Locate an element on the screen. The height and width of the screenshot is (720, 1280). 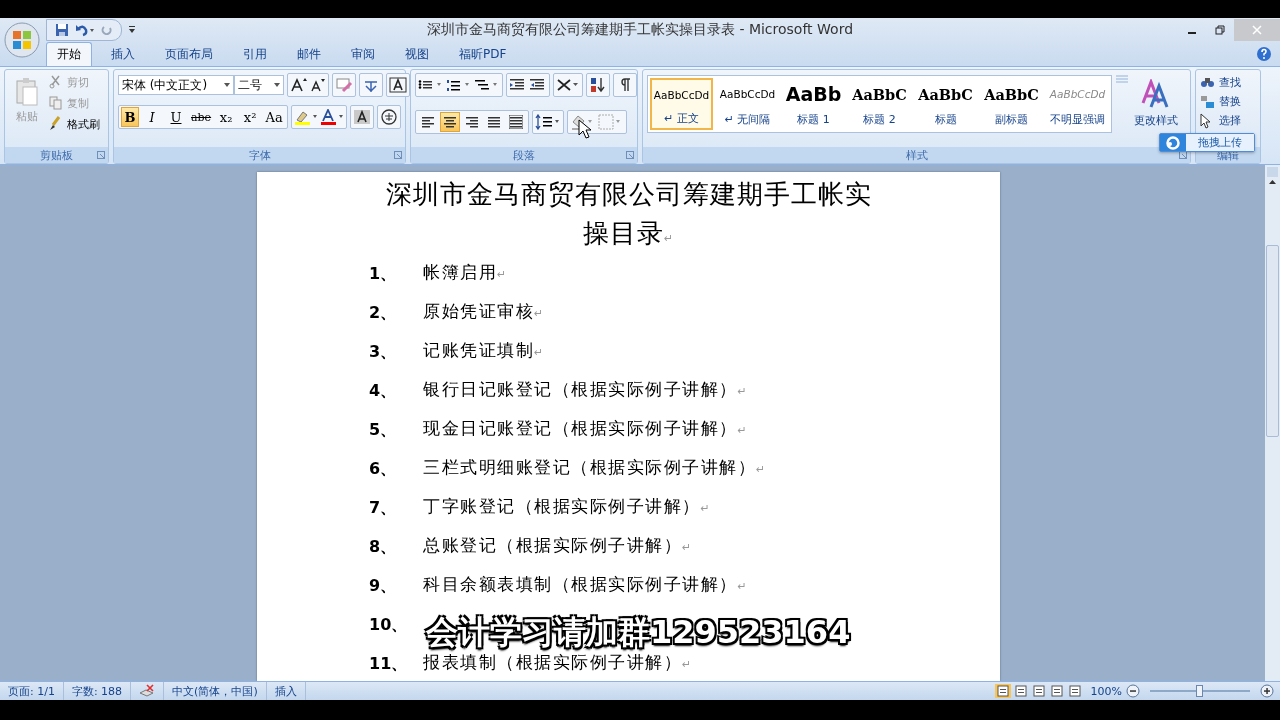
editing-button: 查找 is located at coordinates (1220, 82).